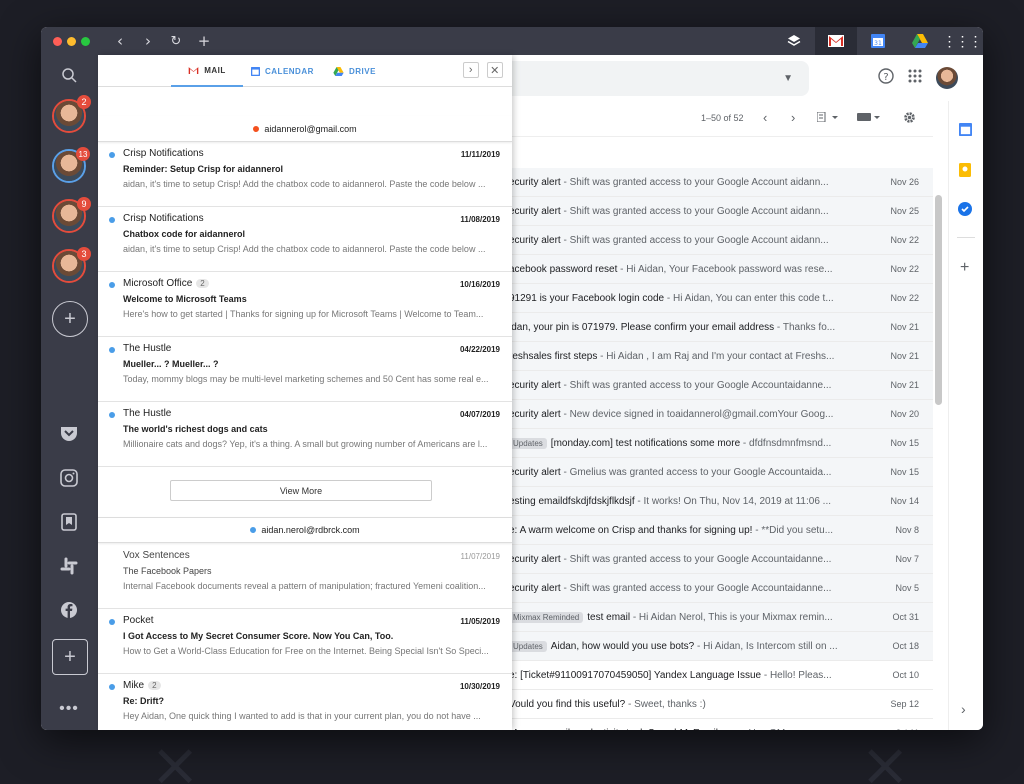 This screenshot has height=784, width=1024. Describe the element at coordinates (947, 78) in the screenshot. I see `profile-avatar` at that location.